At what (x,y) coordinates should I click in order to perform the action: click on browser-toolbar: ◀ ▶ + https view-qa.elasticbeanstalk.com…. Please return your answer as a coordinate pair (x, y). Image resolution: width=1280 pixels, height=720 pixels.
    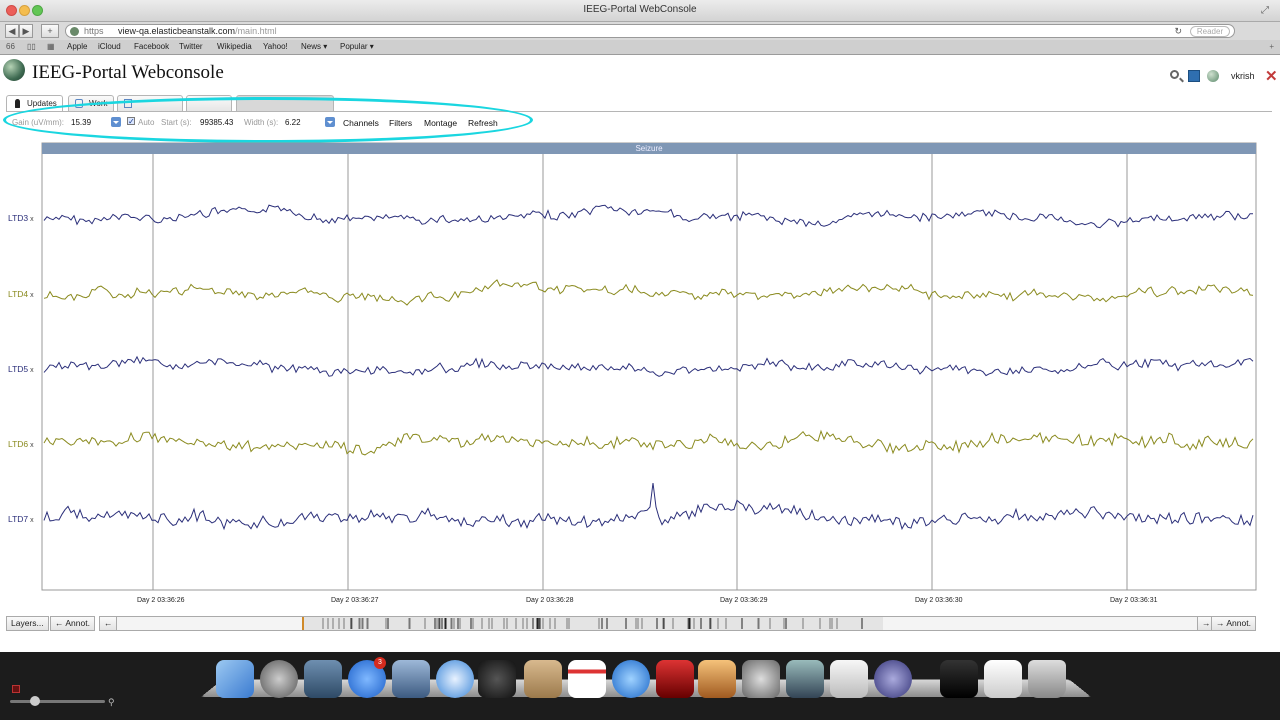
    Looking at the image, I should click on (640, 31).